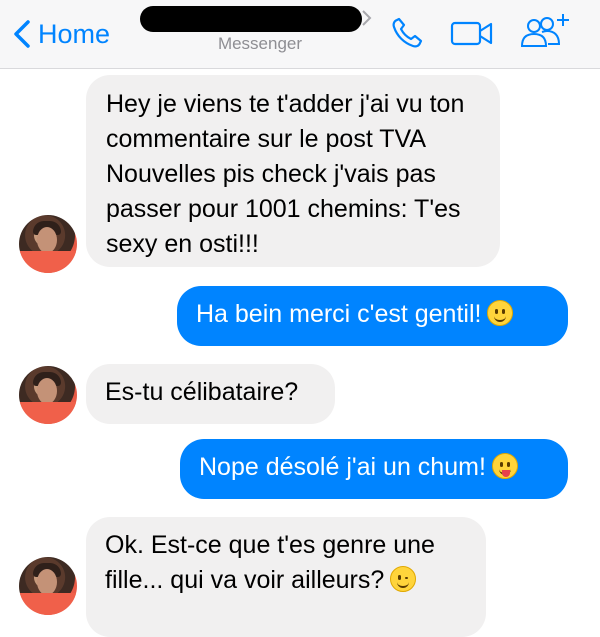 The height and width of the screenshot is (637, 600). I want to click on redacted-contact-name, so click(251, 19).